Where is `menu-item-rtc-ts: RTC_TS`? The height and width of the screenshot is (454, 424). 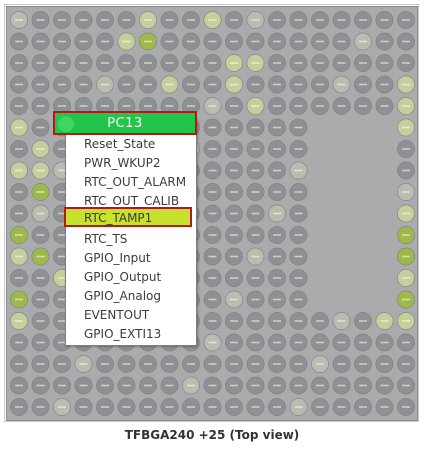
menu-item-rtc-ts: RTC_TS is located at coordinates (139, 239).